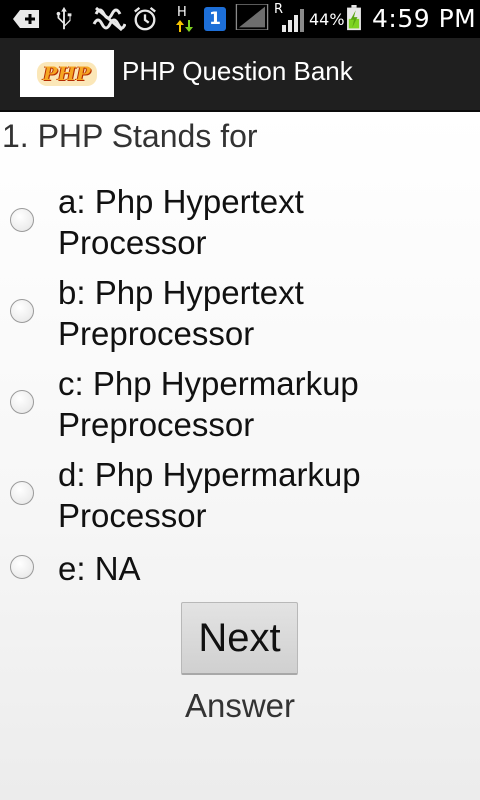 This screenshot has height=800, width=480. What do you see at coordinates (208, 404) in the screenshot?
I see `option-label: c: Php Hypermarkup Preprocessor` at bounding box center [208, 404].